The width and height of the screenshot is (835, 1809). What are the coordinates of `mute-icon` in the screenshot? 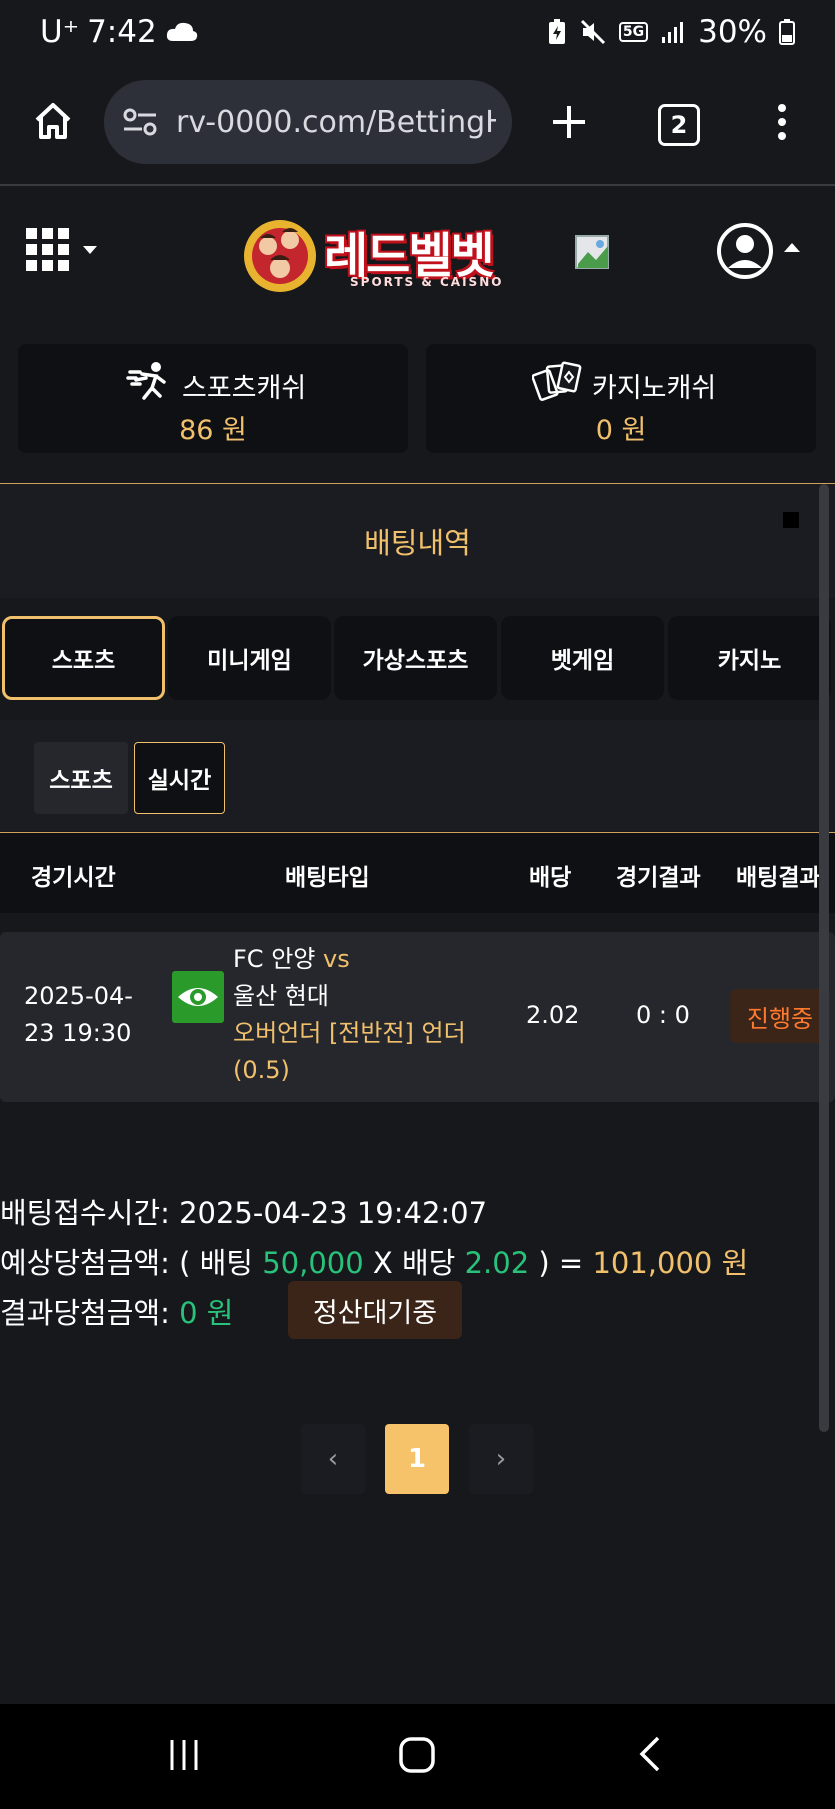 It's located at (592, 32).